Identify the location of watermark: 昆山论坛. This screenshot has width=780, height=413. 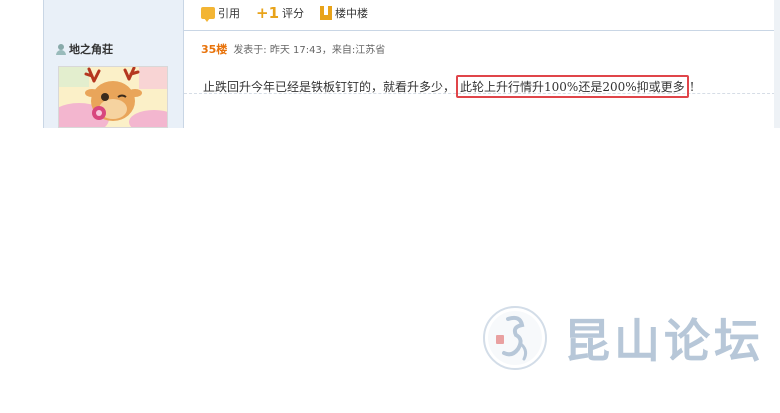
(623, 338).